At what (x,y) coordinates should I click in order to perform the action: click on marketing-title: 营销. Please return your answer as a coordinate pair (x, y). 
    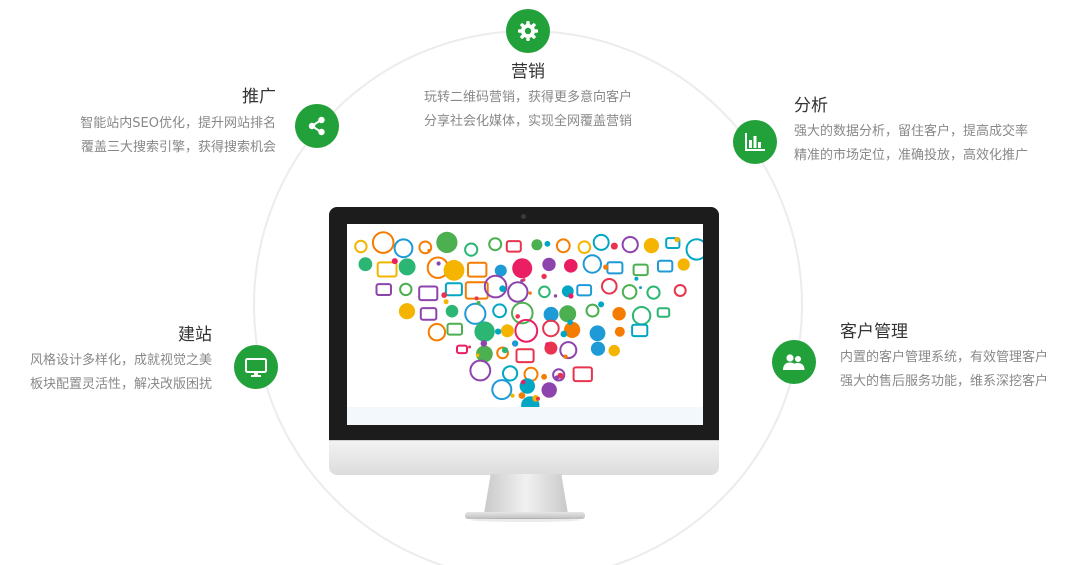
    Looking at the image, I should click on (528, 72).